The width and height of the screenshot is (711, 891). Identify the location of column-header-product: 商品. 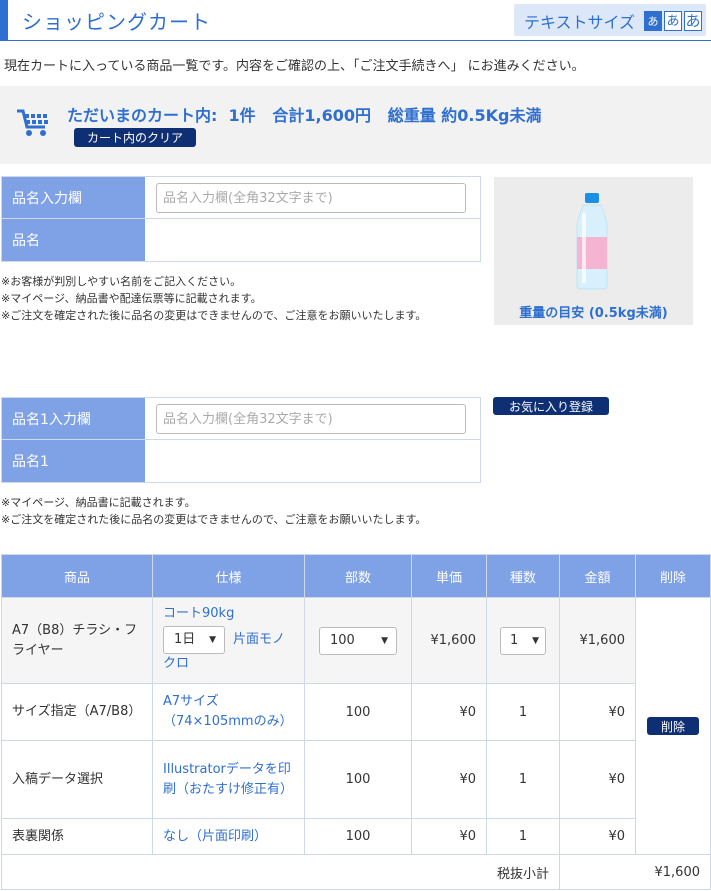
(77, 576).